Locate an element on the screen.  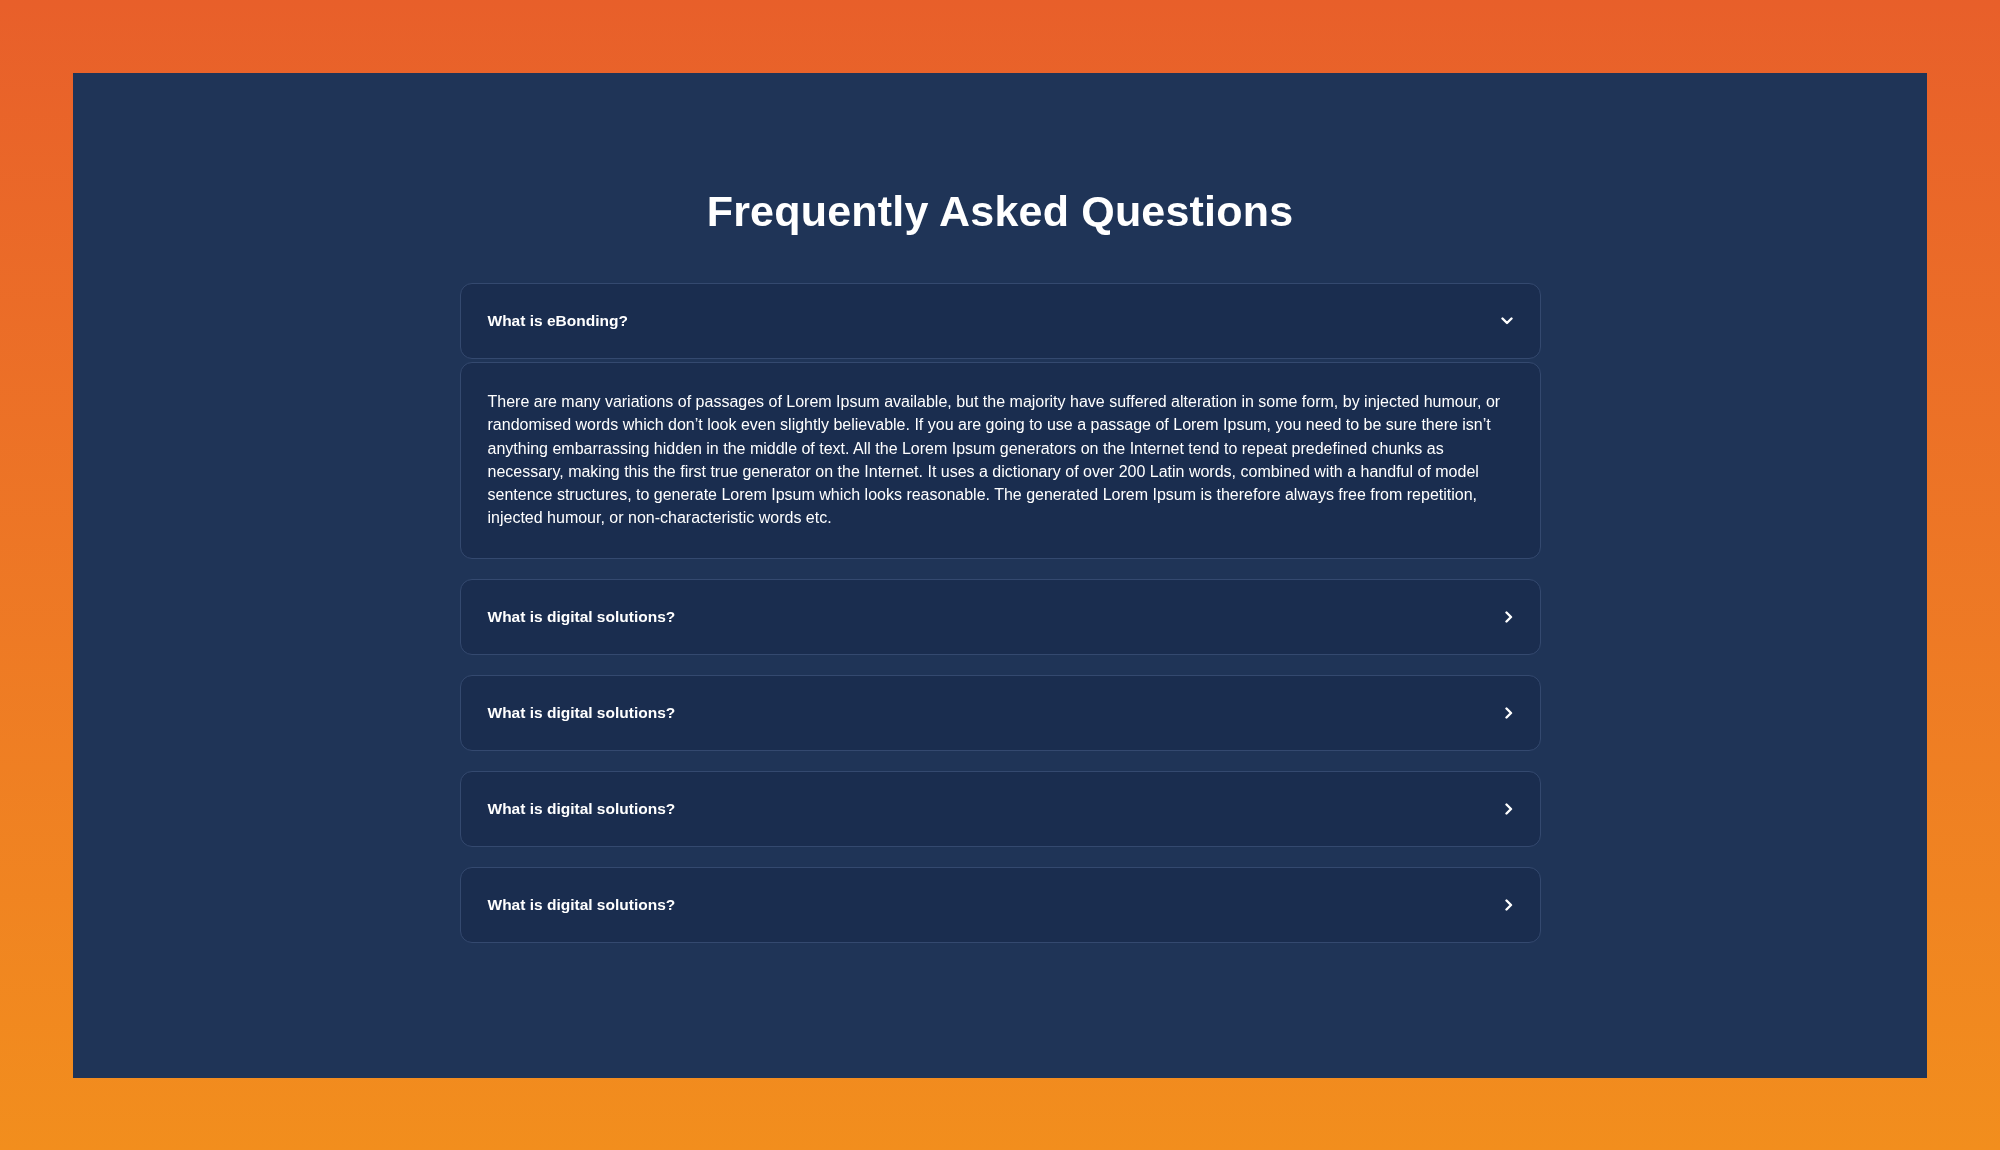
faq-answer: There are many variations of passages of Lorem Ipsum available, but the majority have suffered alteration in some form, by injected humour, or randomised words which don’t look even slightly believable. If you are going to use a passage of Lorem Ipsum, you need to be sure there isn’t anything embarrassing hidden in the middle of text. All the Lorem Ipsum generators on the Internet tend to repeat predefined chunks as necessary, making this the first true generator on the Internet. It uses a dictionary of over 200 Latin words, combined with a handful of model sentence structures, to generate Lorem Ipsum which looks reasonable. The generated Lorem Ipsum is therefore always free from repetition, injected humour, or non-characteristic words etc. is located at coordinates (994, 460).